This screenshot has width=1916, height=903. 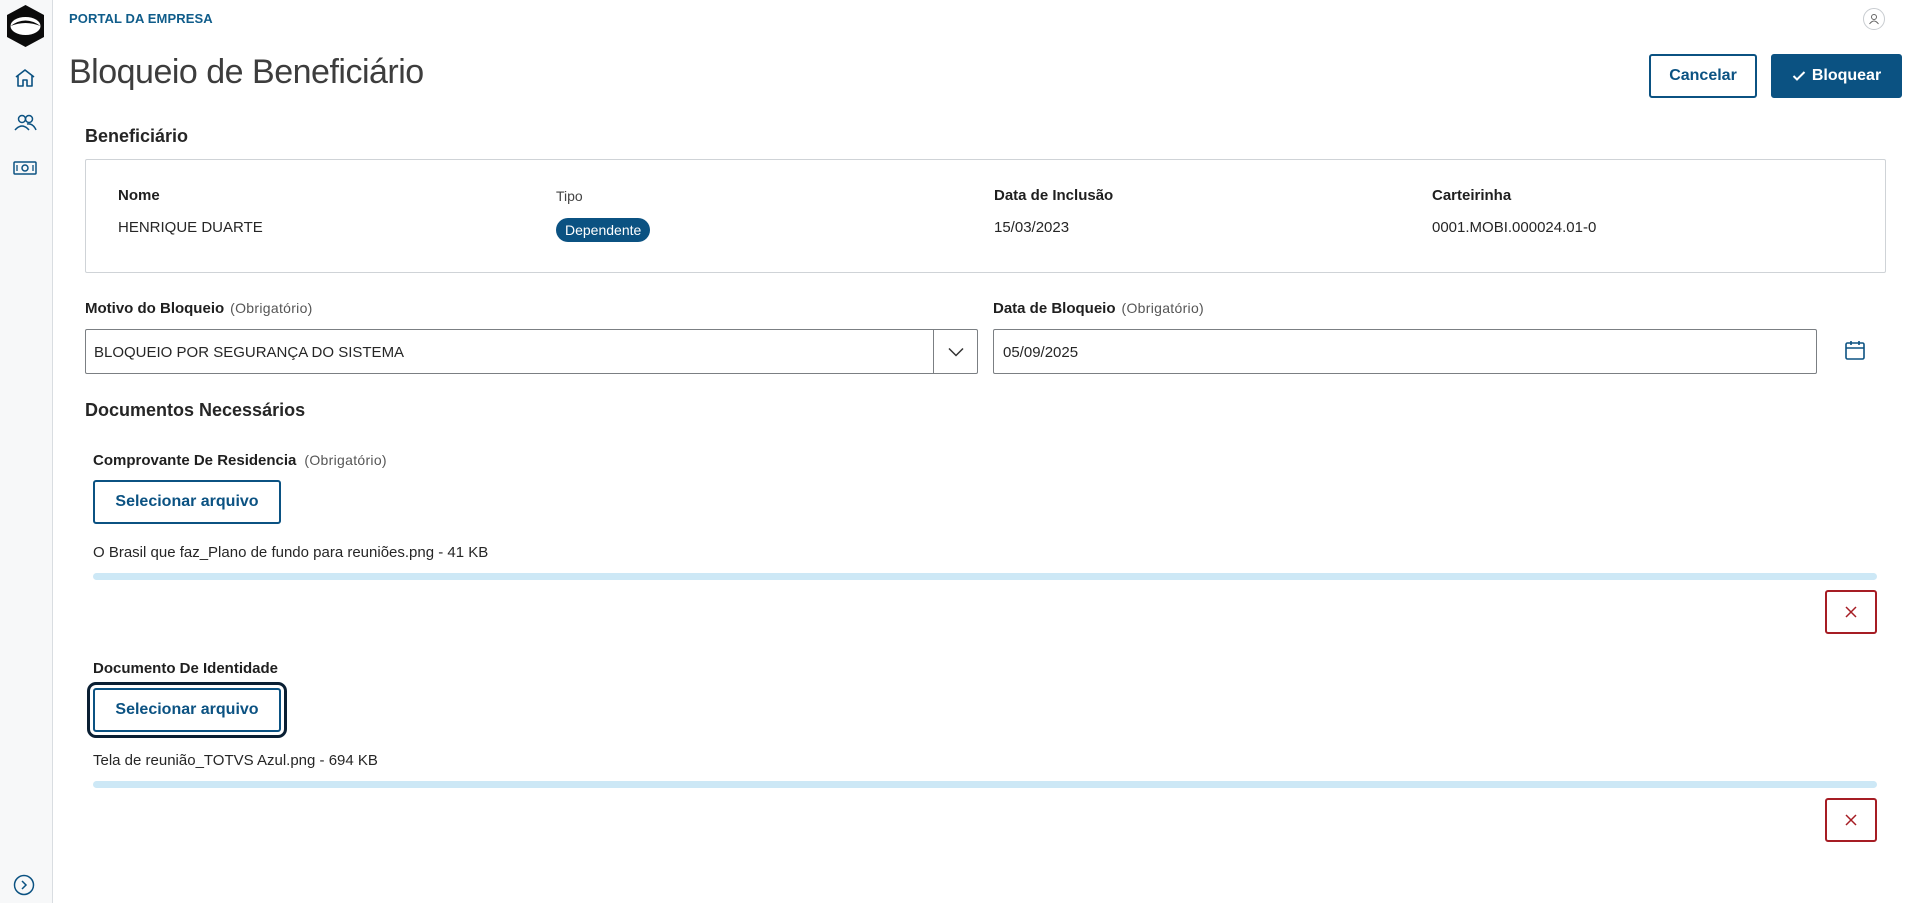 I want to click on upload-progress-identity, so click(x=985, y=784).